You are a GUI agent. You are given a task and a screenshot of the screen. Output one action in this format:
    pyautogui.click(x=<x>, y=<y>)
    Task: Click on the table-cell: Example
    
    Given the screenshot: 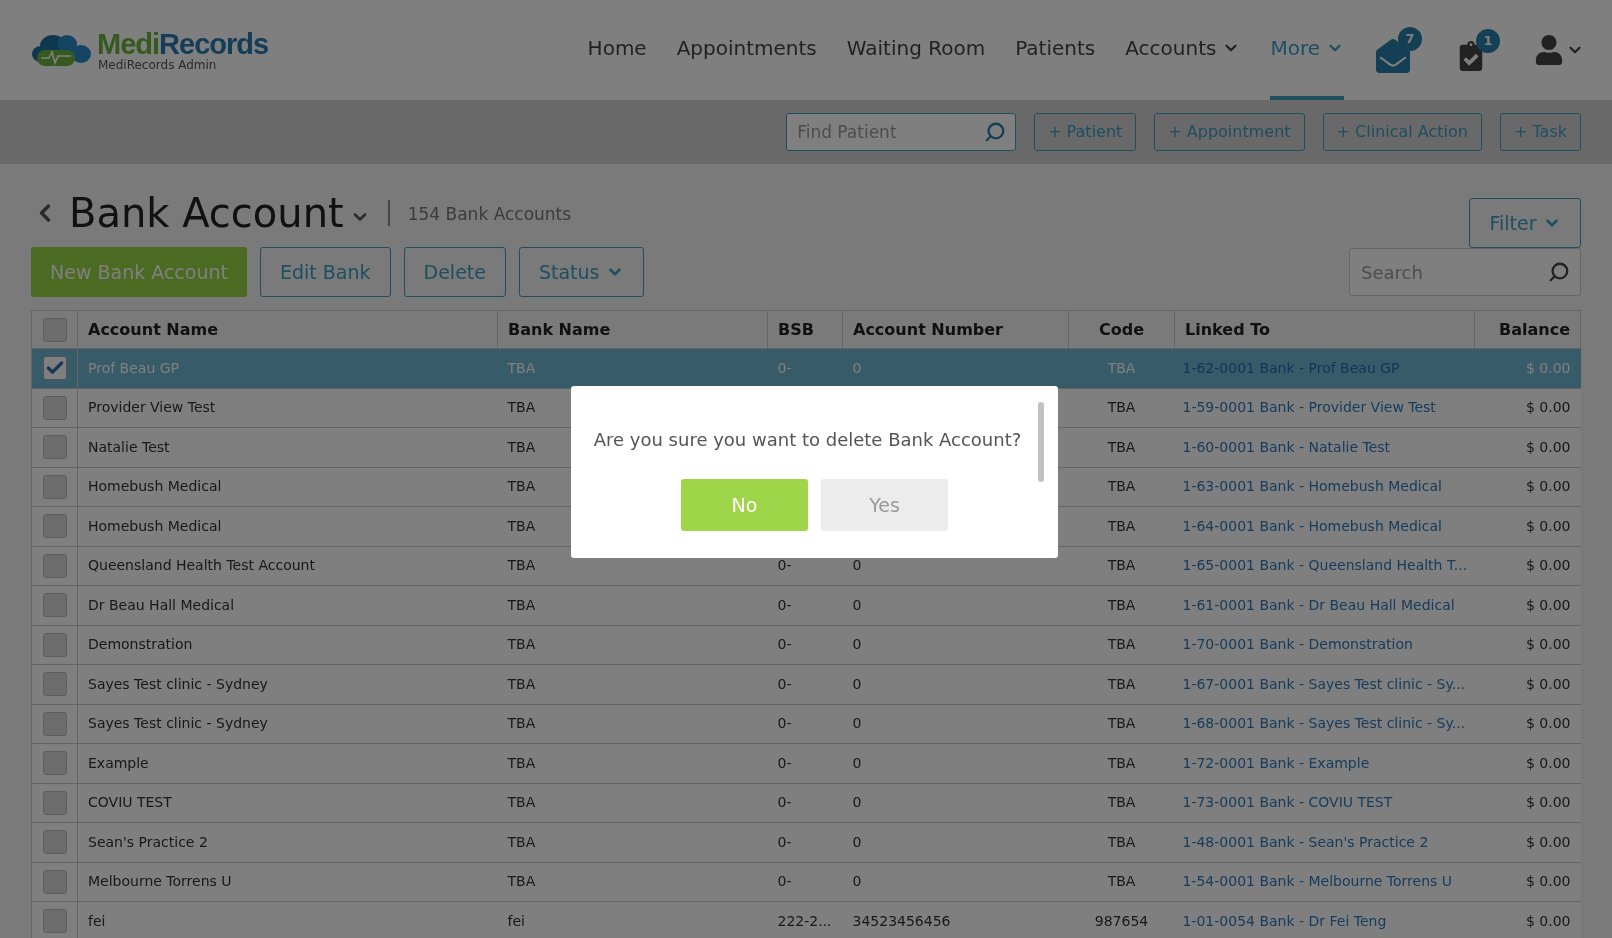 What is the action you would take?
    pyautogui.click(x=287, y=763)
    